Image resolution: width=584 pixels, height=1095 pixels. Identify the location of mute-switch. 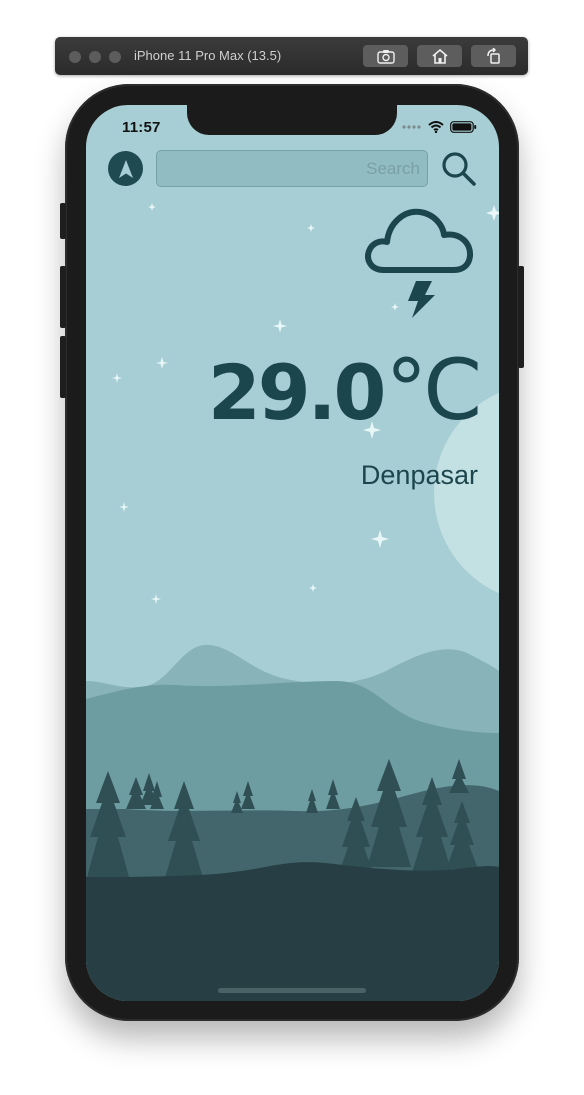
(63, 221).